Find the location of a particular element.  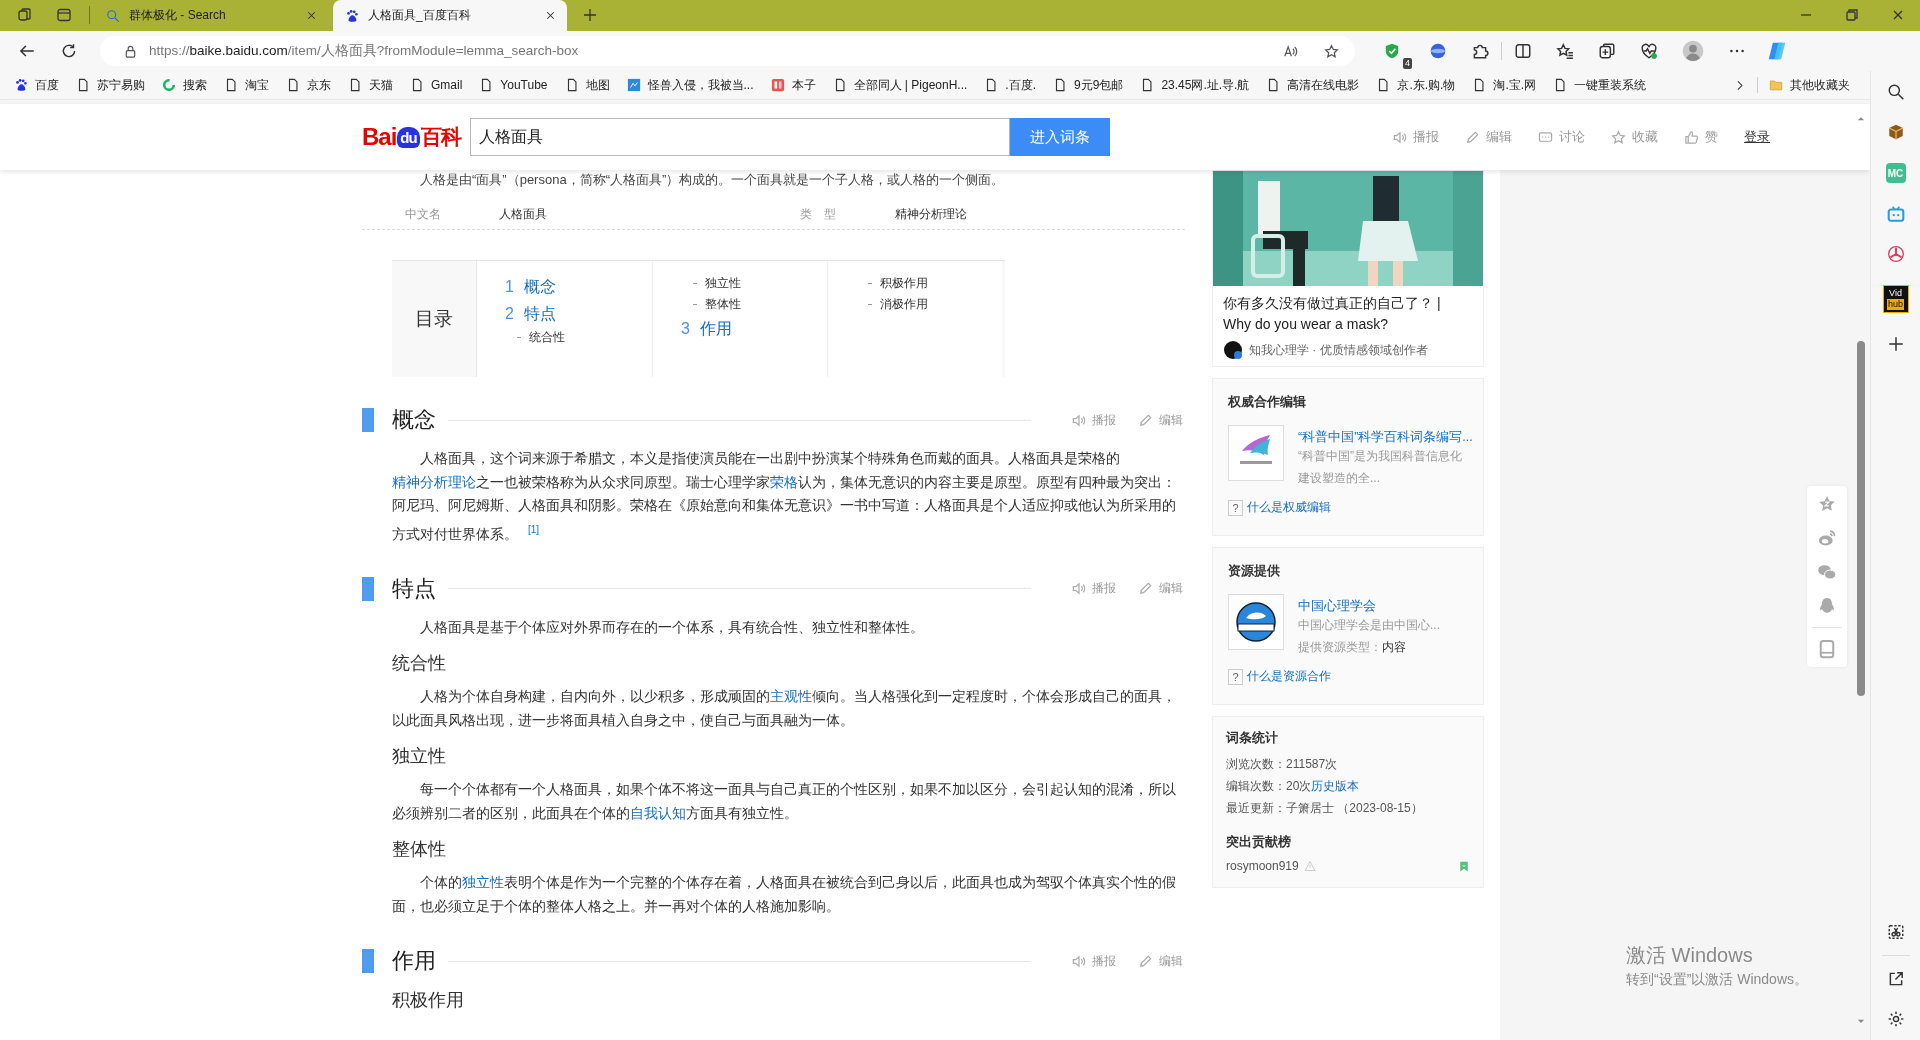

bookmark: 百度 is located at coordinates (36, 85).